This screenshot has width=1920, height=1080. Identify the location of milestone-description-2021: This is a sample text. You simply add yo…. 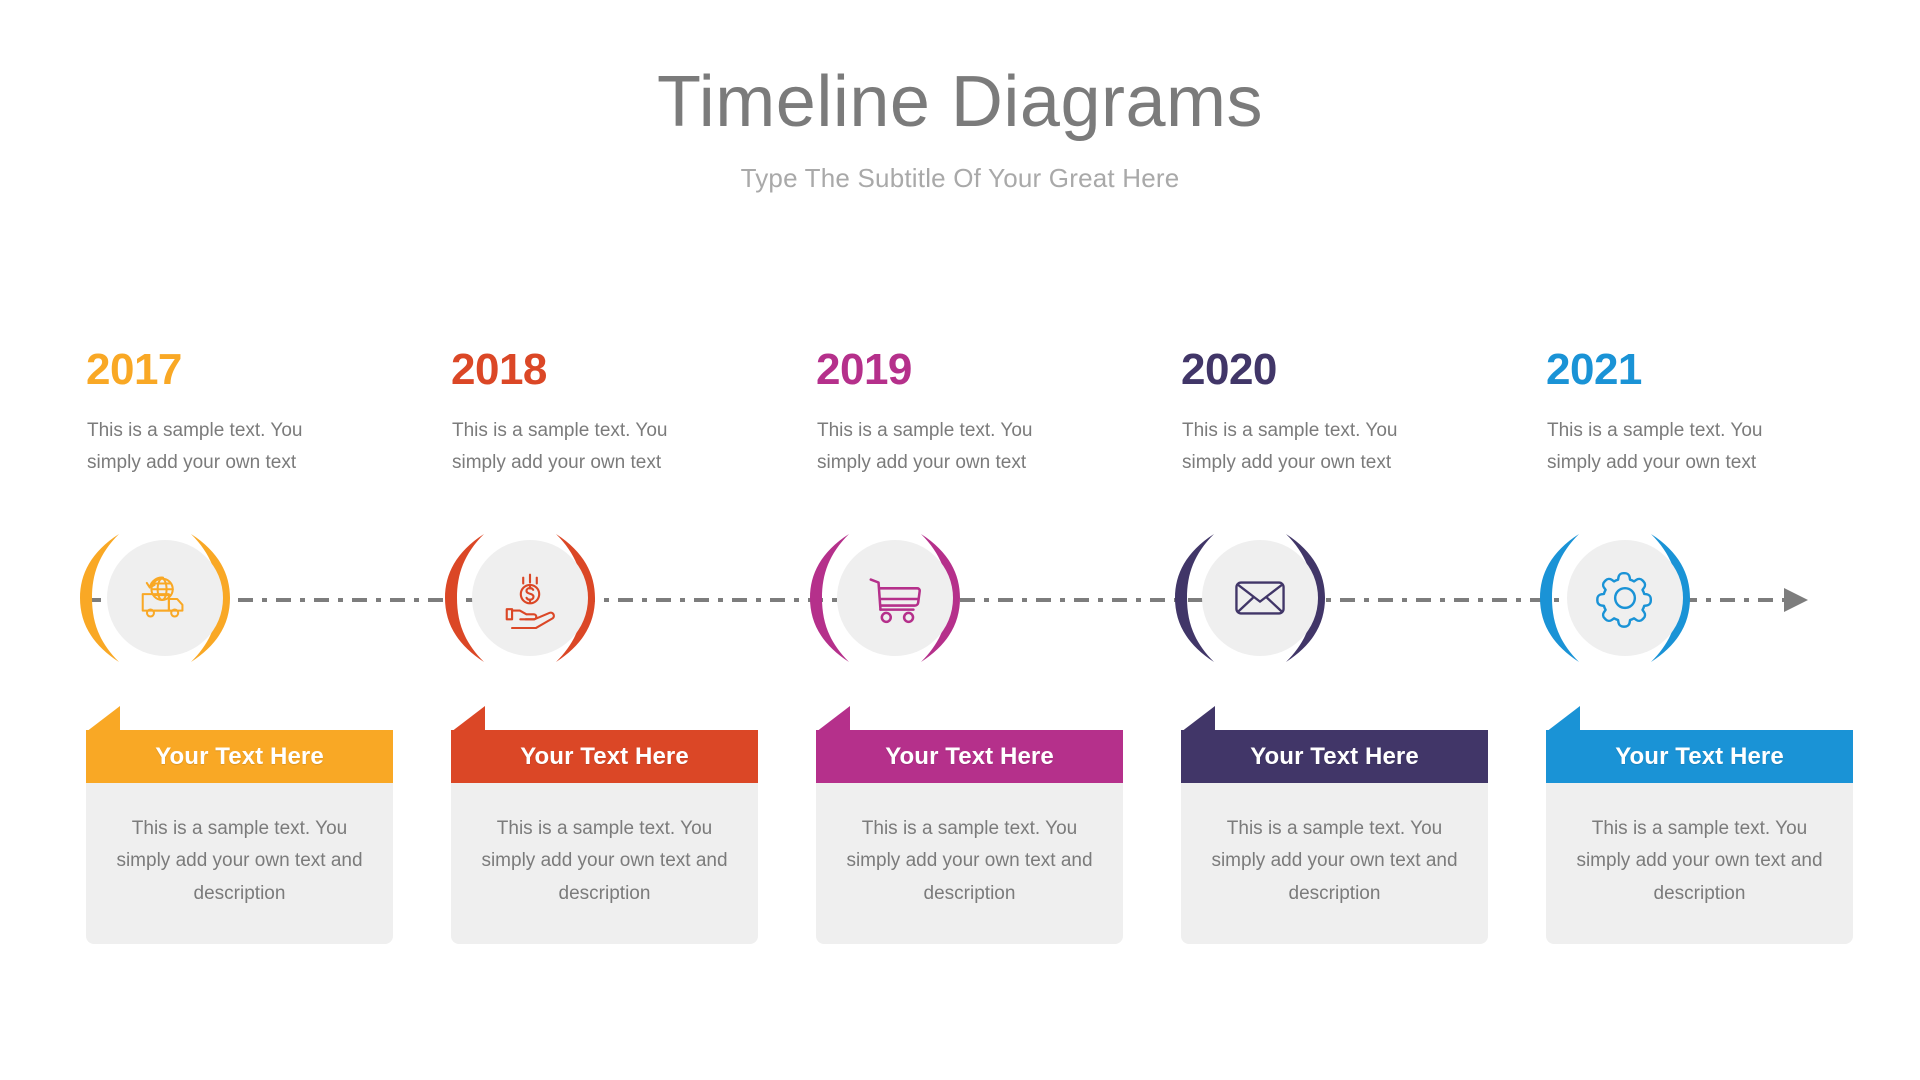
(1655, 446).